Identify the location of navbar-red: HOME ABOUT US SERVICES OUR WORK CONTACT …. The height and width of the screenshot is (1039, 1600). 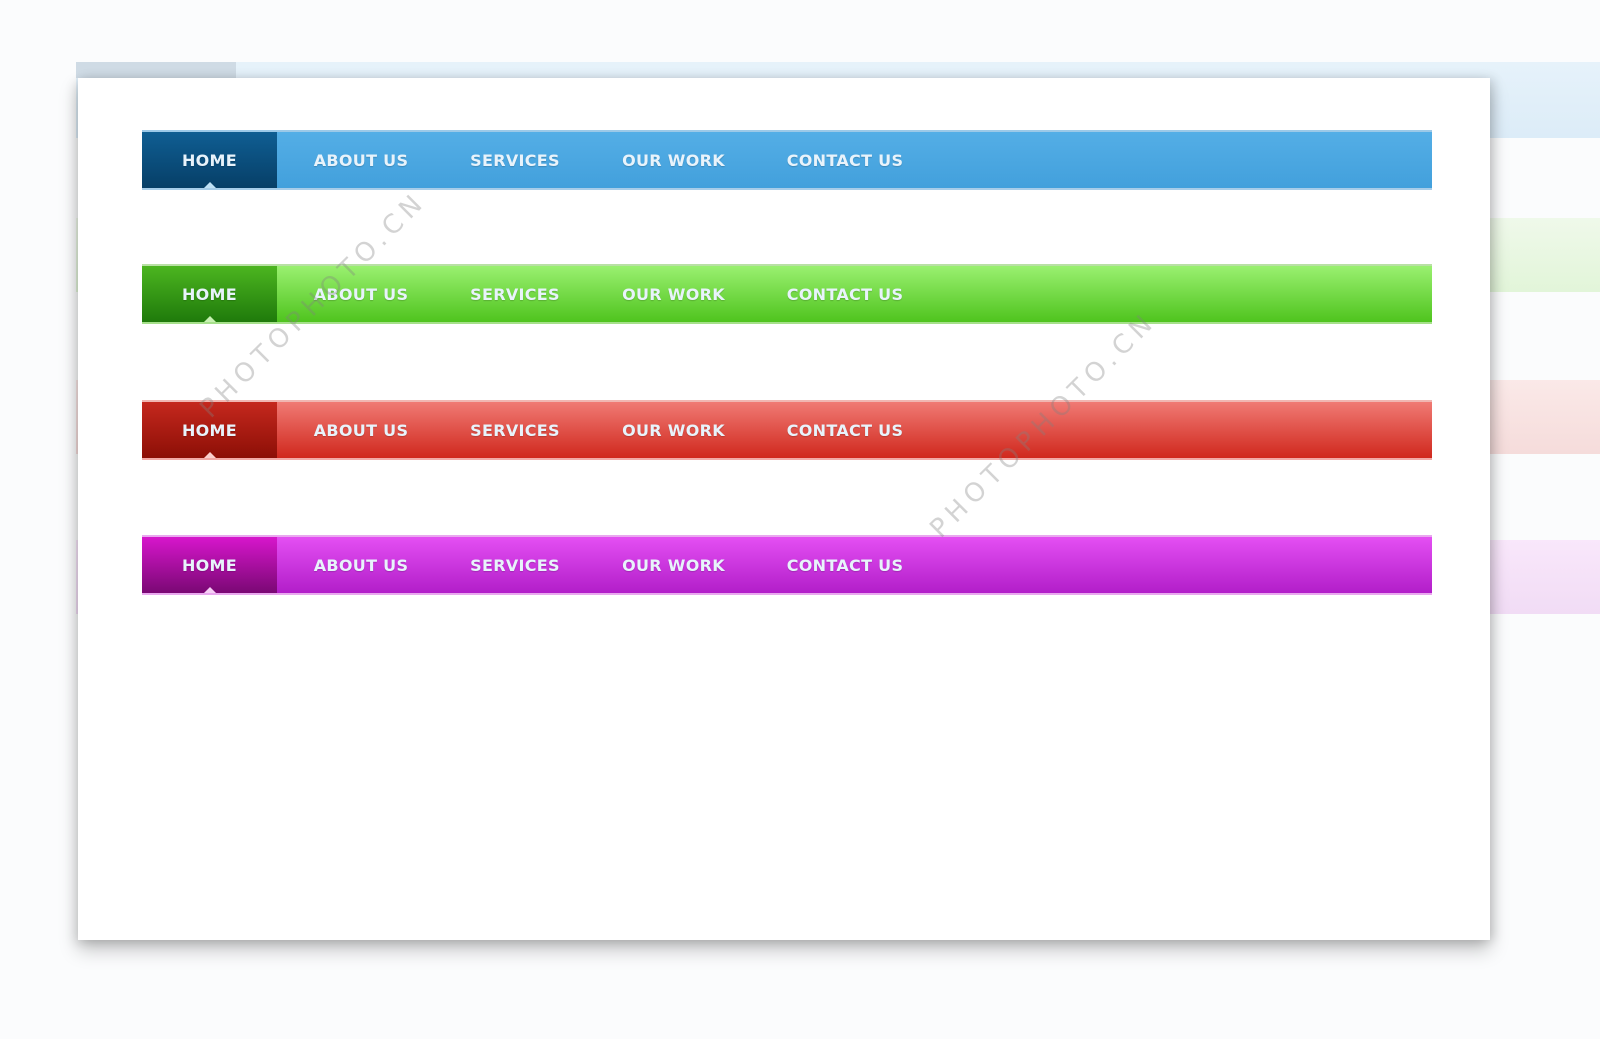
(787, 430).